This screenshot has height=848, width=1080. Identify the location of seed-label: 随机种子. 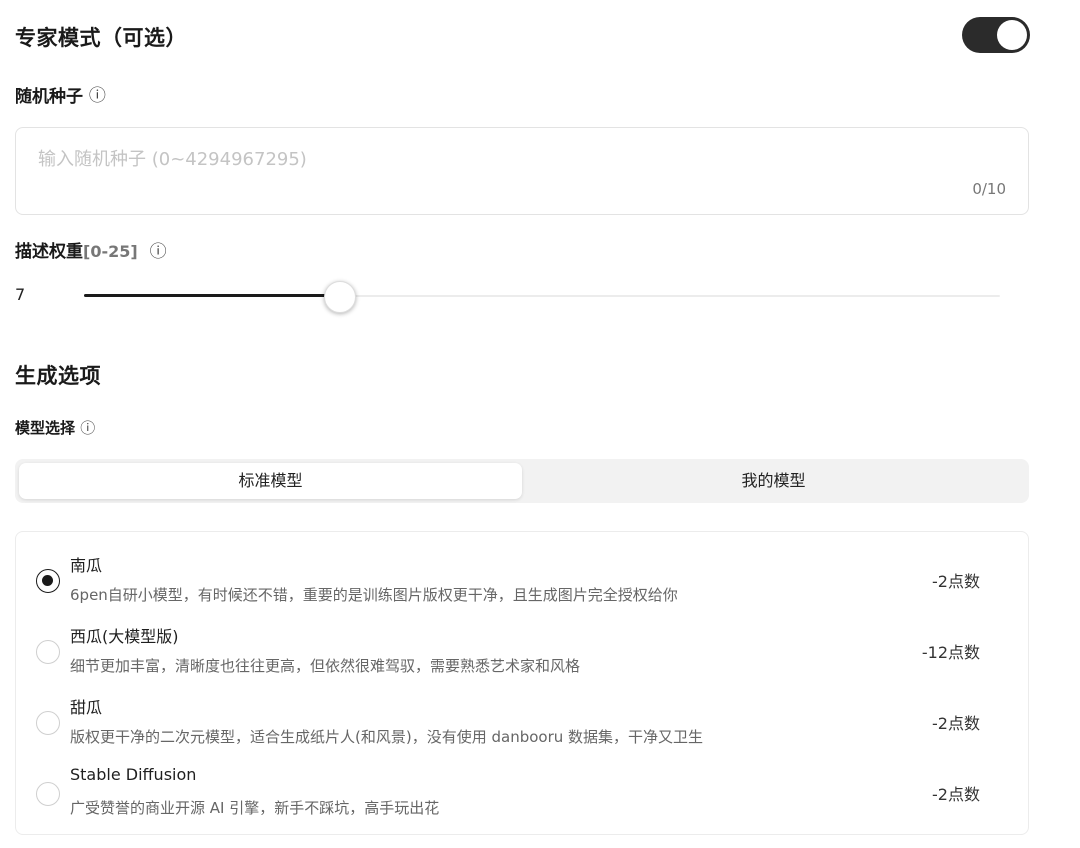
(49, 97).